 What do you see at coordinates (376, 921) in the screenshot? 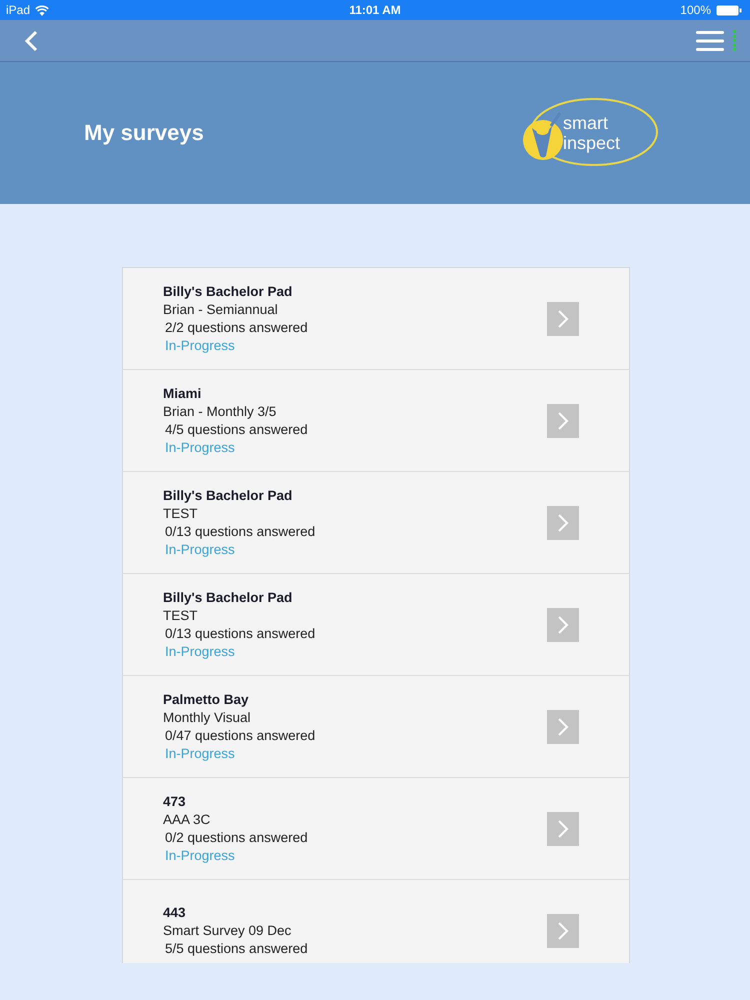
I see `survey-row: 443 Smart Survey 09 Dec 5/5 questions answered` at bounding box center [376, 921].